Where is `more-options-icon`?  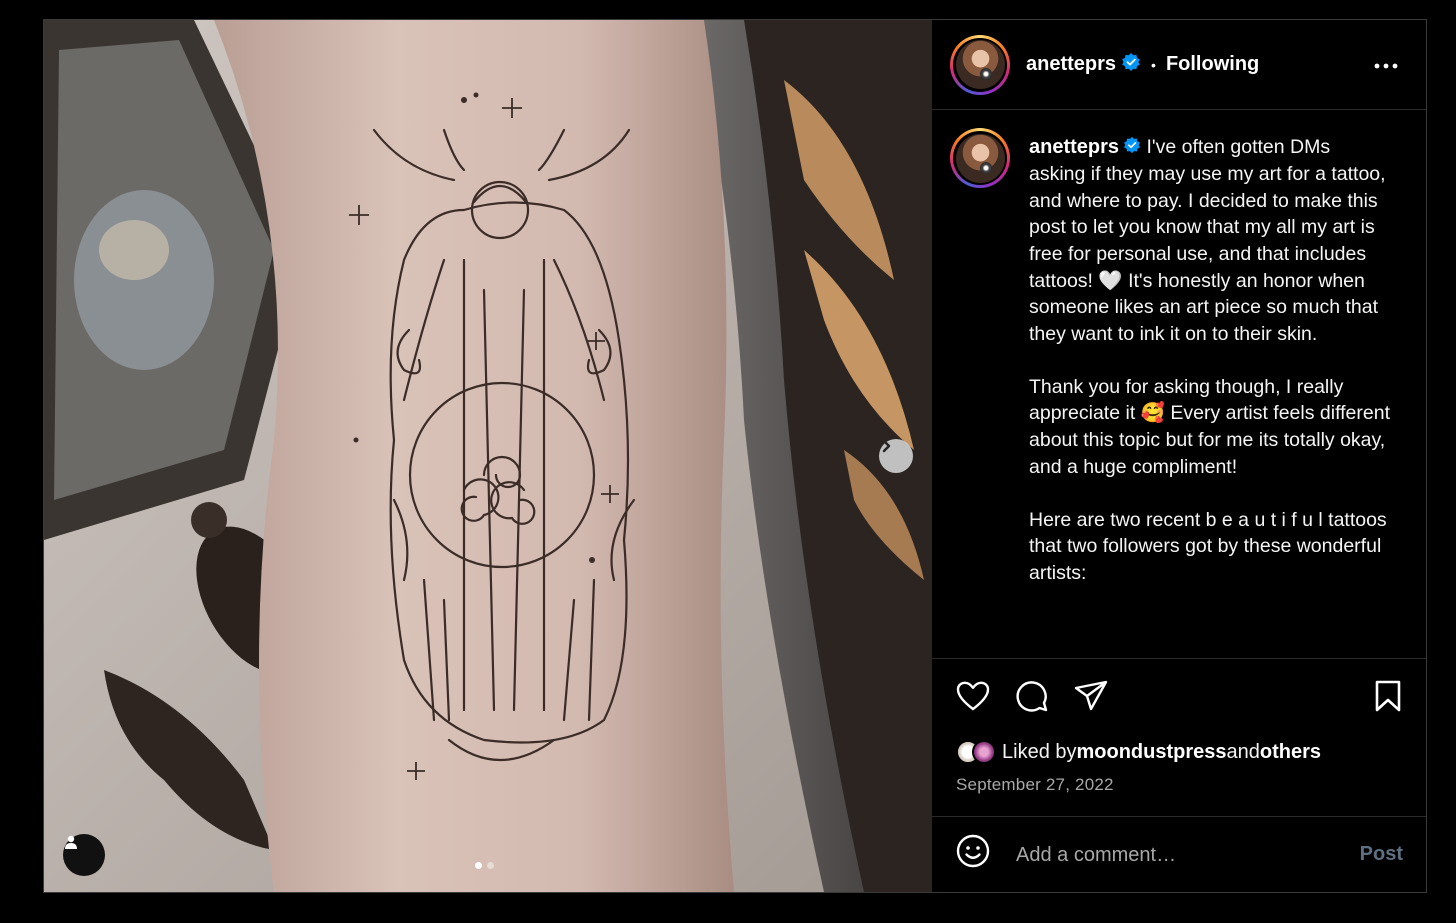
more-options-icon is located at coordinates (1386, 65).